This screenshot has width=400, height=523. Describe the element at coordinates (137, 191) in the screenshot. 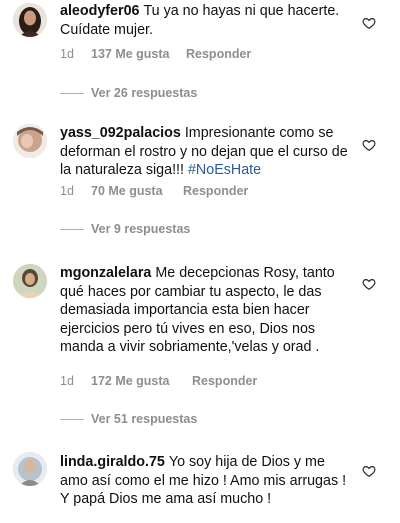

I see `likes-count: 70 Me gusta` at that location.